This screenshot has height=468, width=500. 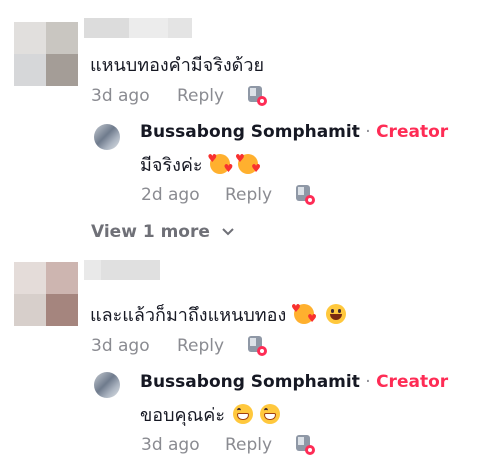 I want to click on reply-time: 3d ago, so click(x=170, y=445).